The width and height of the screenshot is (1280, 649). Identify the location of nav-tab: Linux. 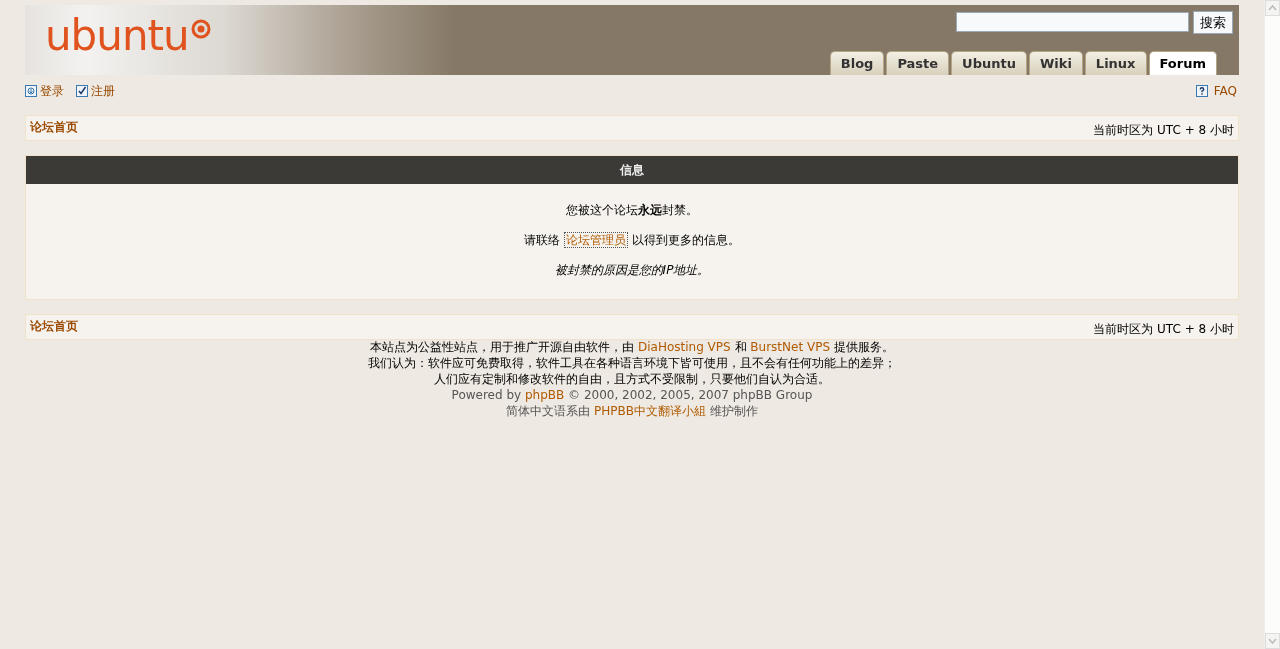
(1115, 63).